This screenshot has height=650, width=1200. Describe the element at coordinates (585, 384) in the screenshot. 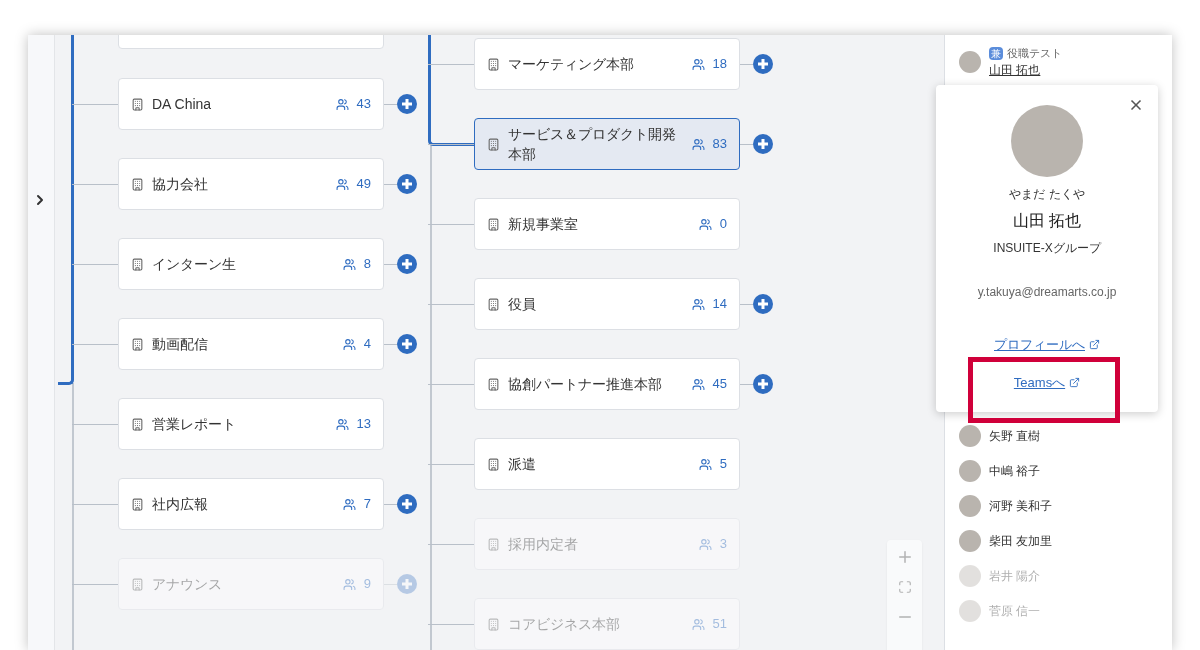

I see `department-name: 協創パートナー推進本部` at that location.